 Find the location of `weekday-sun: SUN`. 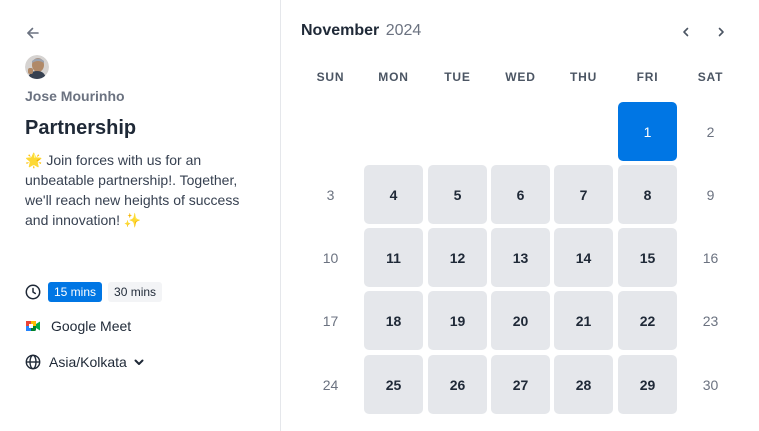

weekday-sun: SUN is located at coordinates (330, 77).